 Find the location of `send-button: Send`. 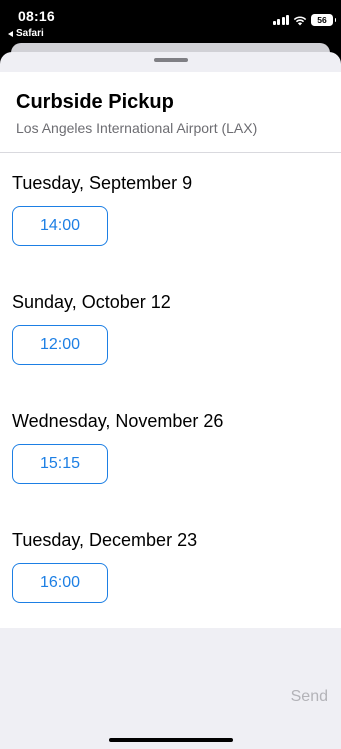

send-button: Send is located at coordinates (309, 697).